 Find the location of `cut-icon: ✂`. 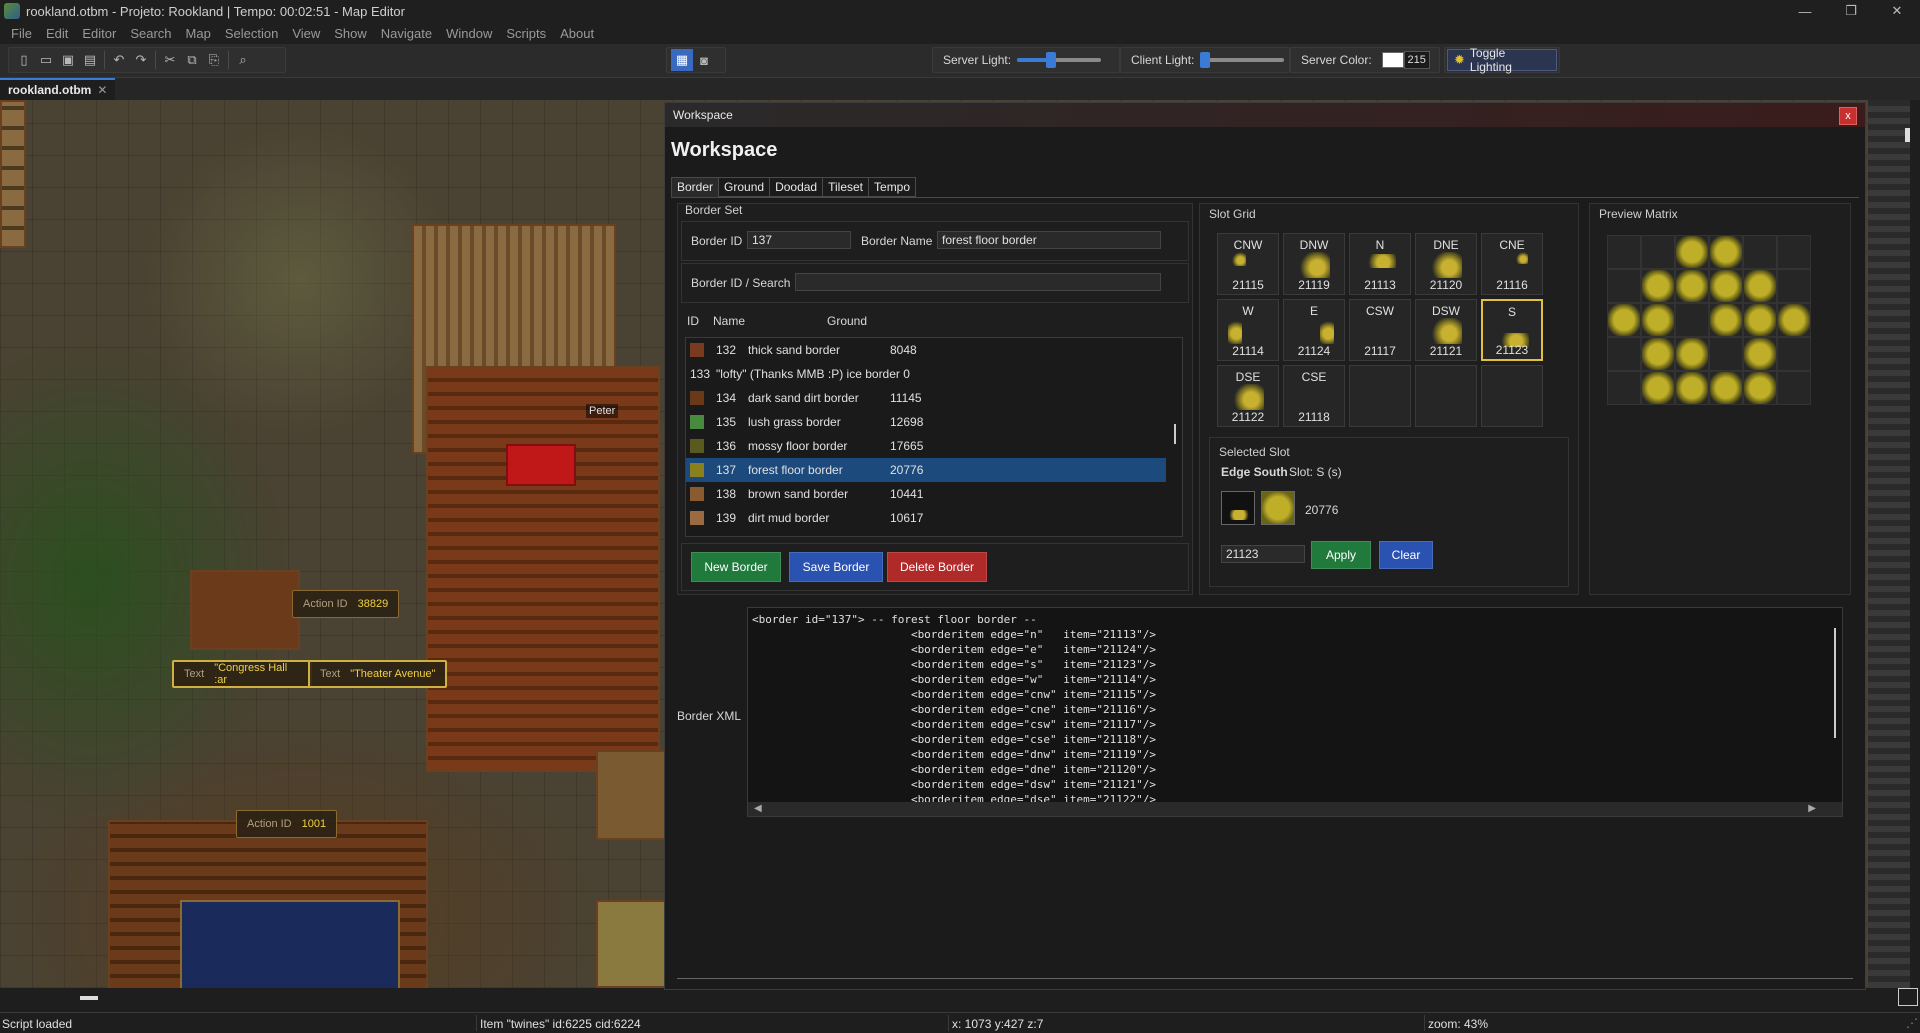

cut-icon: ✂ is located at coordinates (170, 60).